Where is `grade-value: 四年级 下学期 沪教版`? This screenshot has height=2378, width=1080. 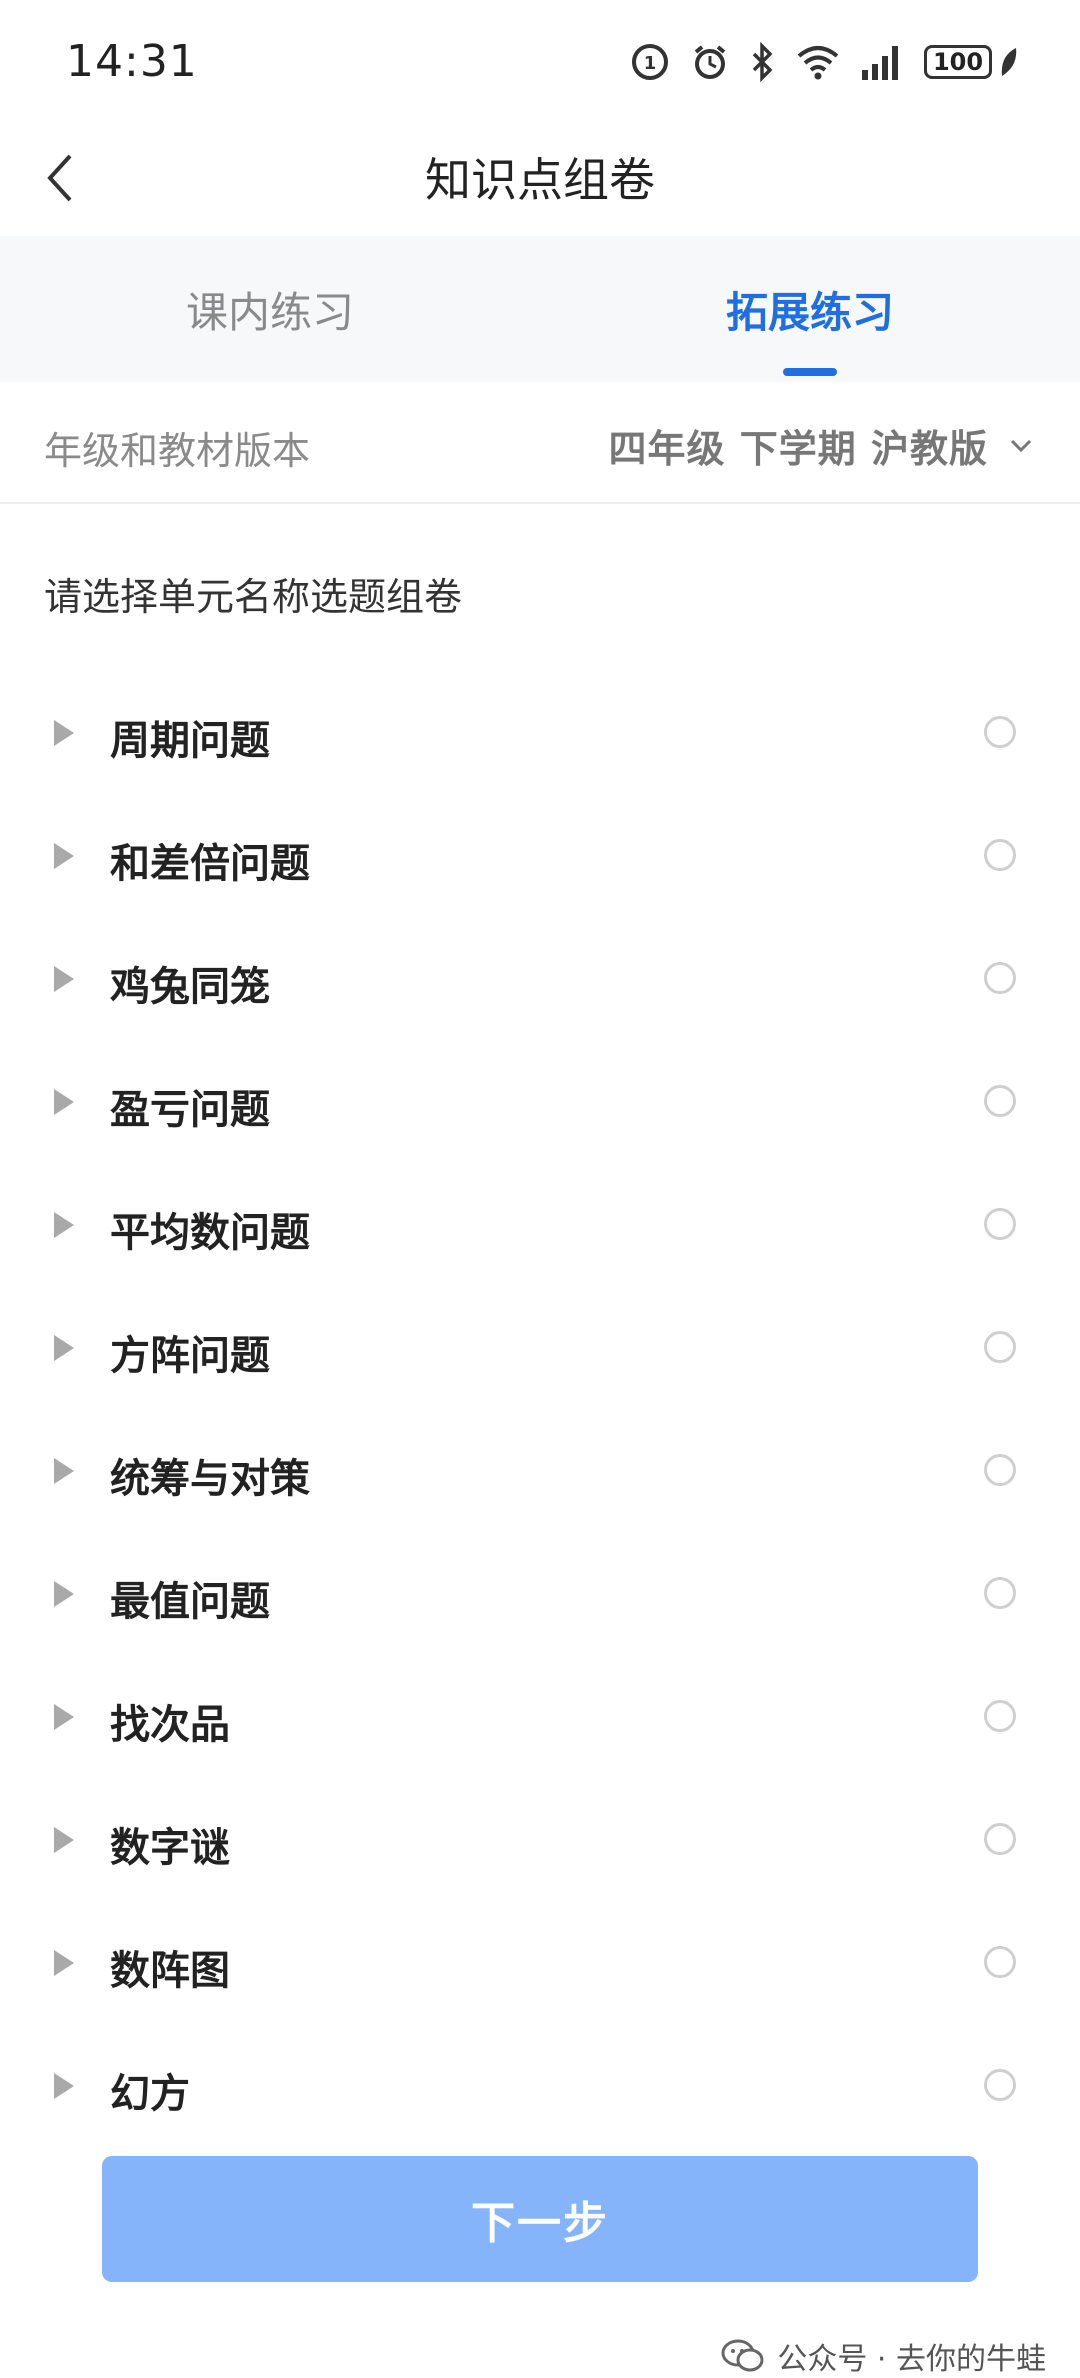 grade-value: 四年级 下学期 沪教版 is located at coordinates (798, 449).